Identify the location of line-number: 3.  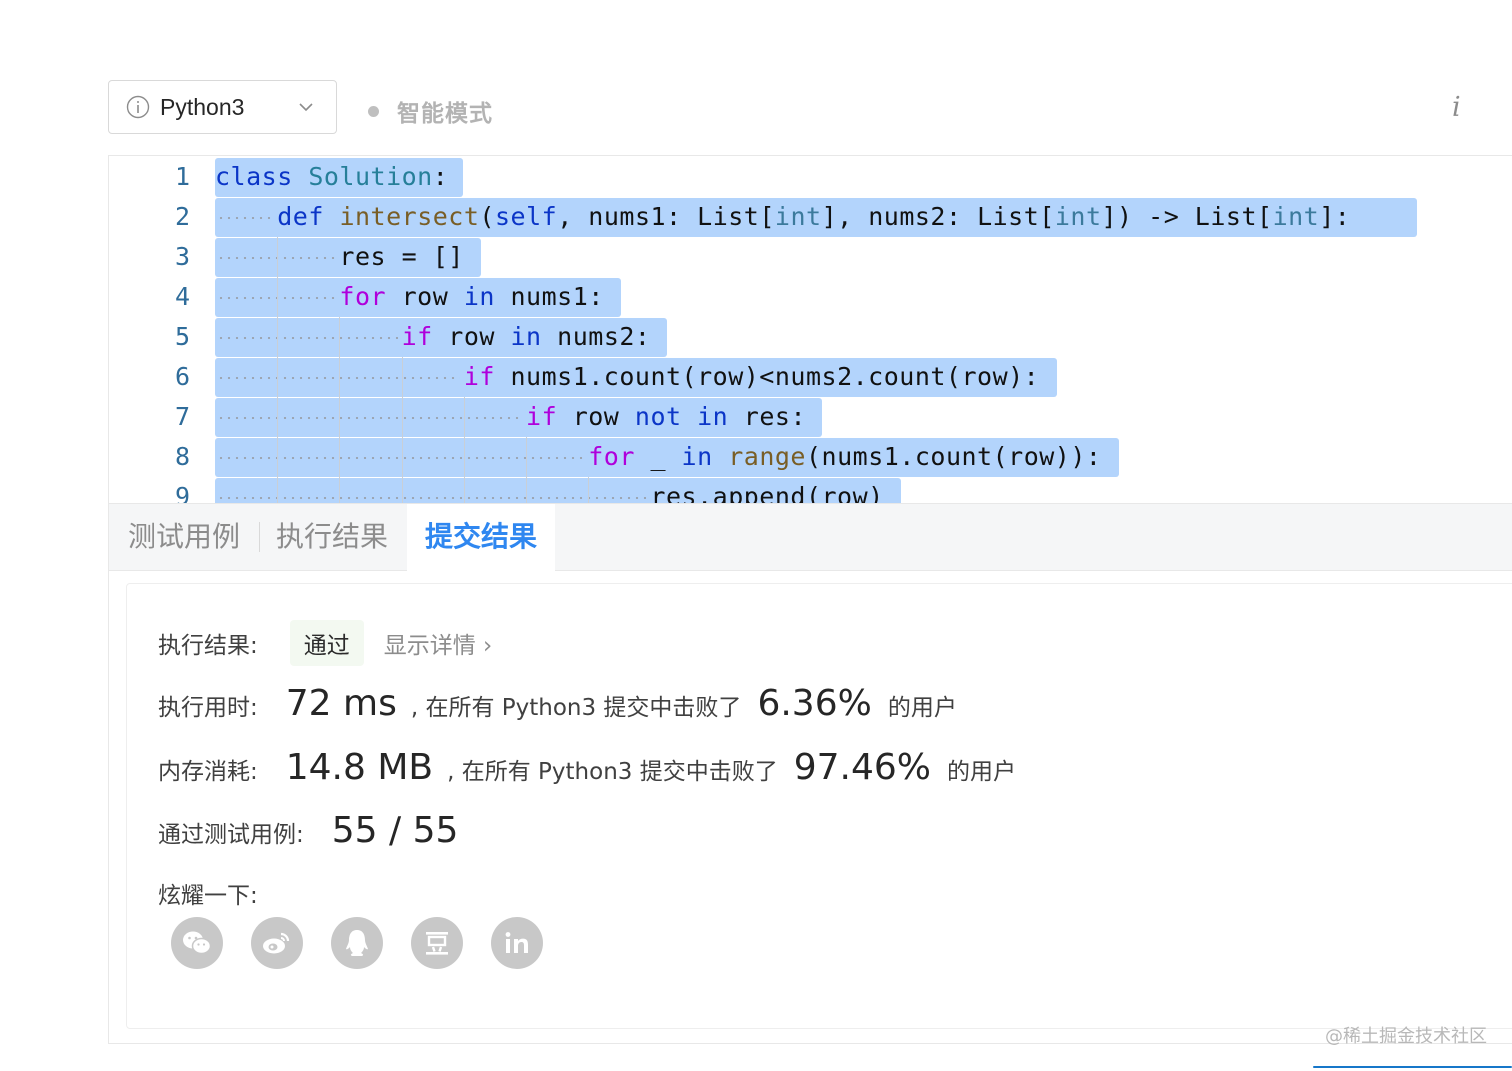
(182, 256).